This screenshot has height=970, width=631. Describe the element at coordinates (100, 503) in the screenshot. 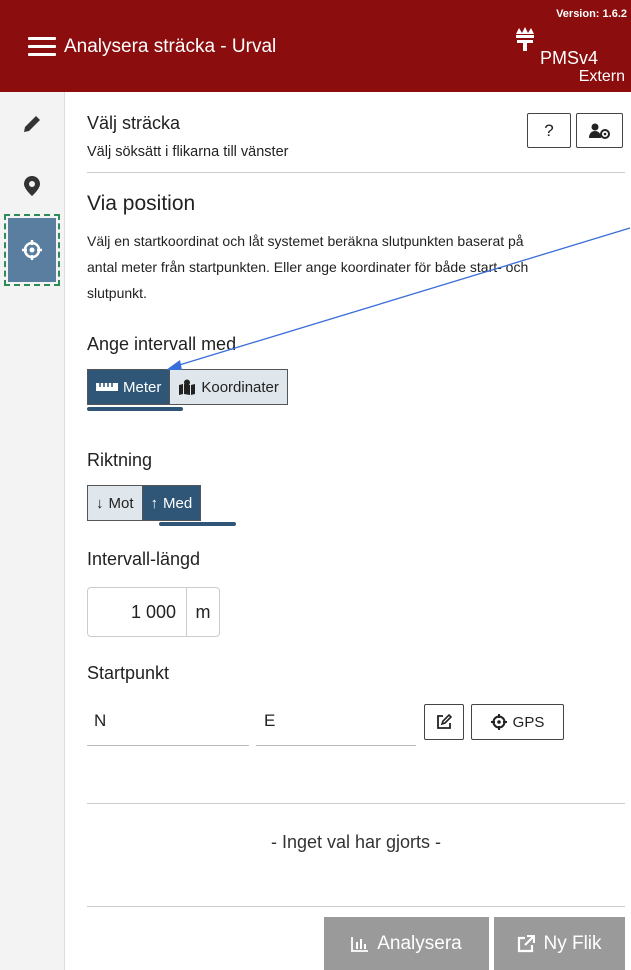

I see `arrow-down-icon: ↓` at that location.